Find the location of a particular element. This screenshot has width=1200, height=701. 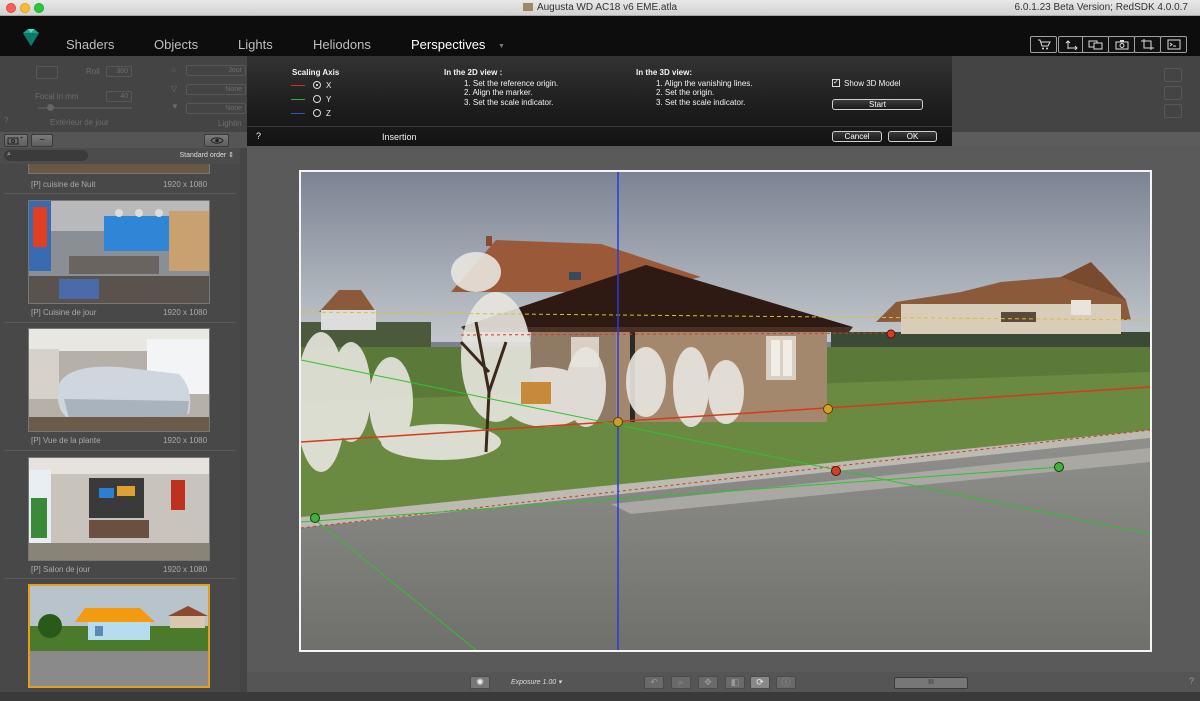

view3d-step-1: 1. Align the vanishing lines. is located at coordinates (704, 83).